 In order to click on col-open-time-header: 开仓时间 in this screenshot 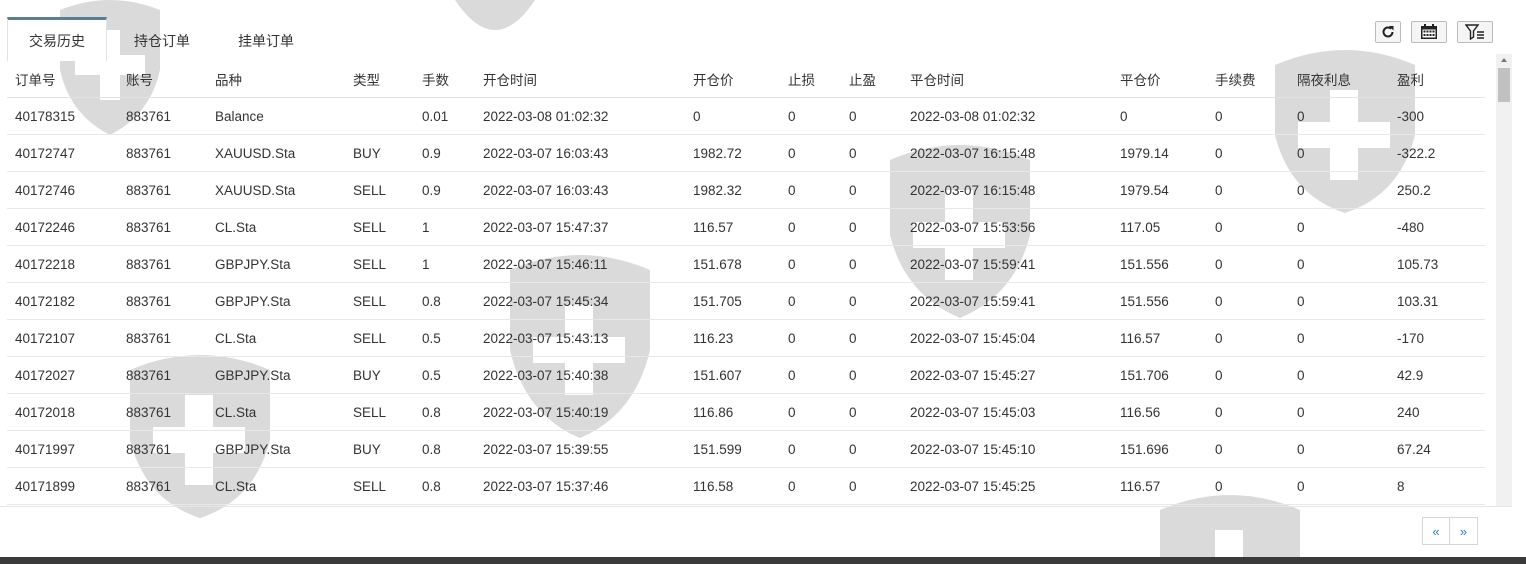, I will do `click(580, 79)`.